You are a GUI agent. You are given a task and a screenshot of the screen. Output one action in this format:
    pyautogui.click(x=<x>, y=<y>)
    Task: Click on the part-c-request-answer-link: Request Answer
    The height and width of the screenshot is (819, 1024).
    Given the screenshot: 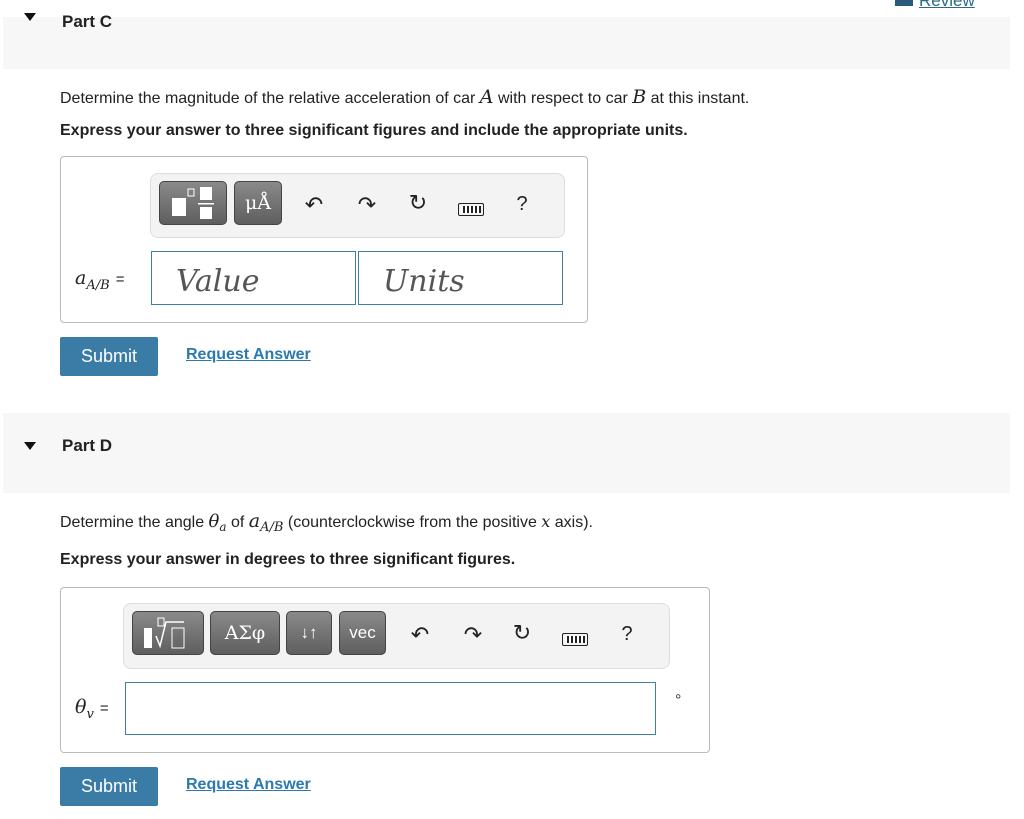 What is the action you would take?
    pyautogui.click(x=248, y=355)
    